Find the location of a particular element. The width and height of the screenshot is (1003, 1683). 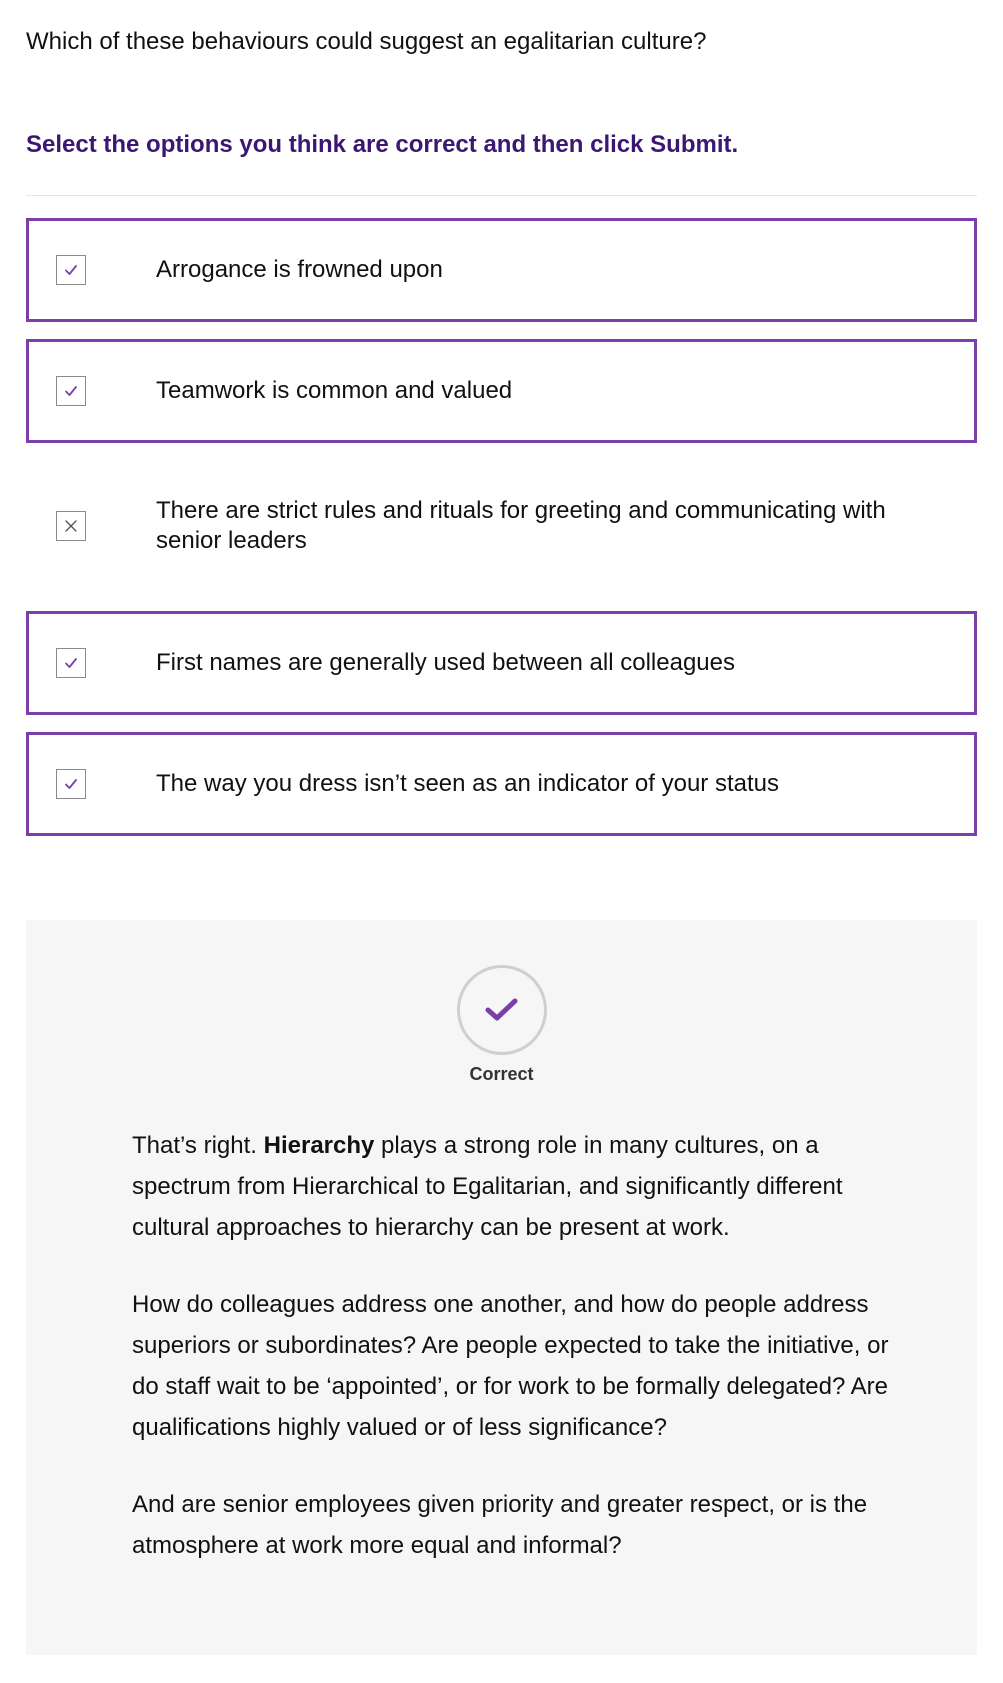

result-label: Correct is located at coordinates (501, 1074).